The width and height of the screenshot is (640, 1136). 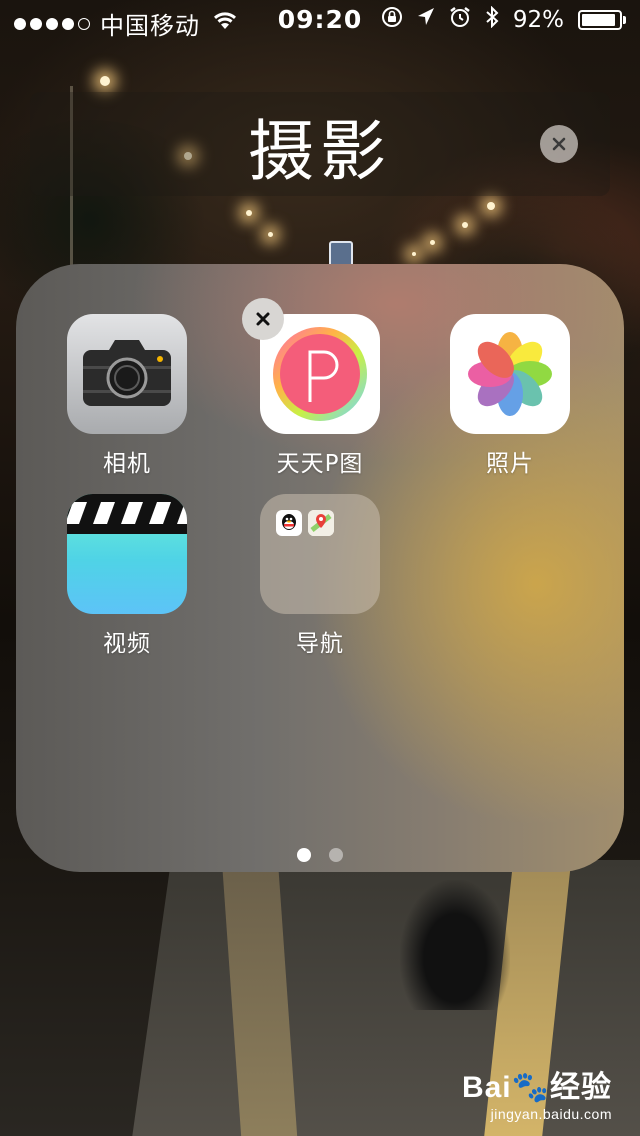 What do you see at coordinates (455, 945) in the screenshot?
I see `shoes-silhouette` at bounding box center [455, 945].